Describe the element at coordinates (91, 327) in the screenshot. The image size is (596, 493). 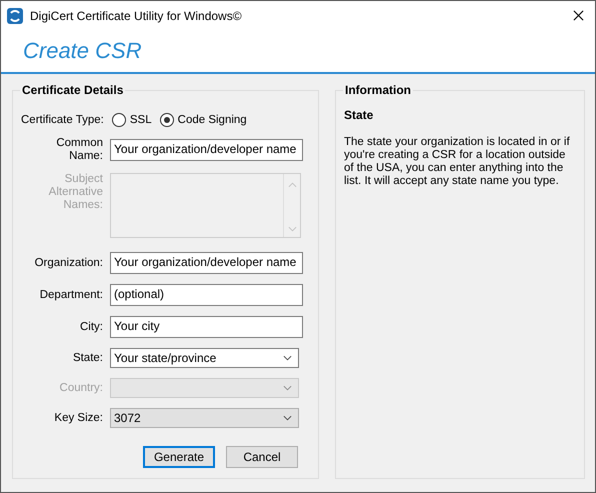
I see `field-label: City:` at that location.